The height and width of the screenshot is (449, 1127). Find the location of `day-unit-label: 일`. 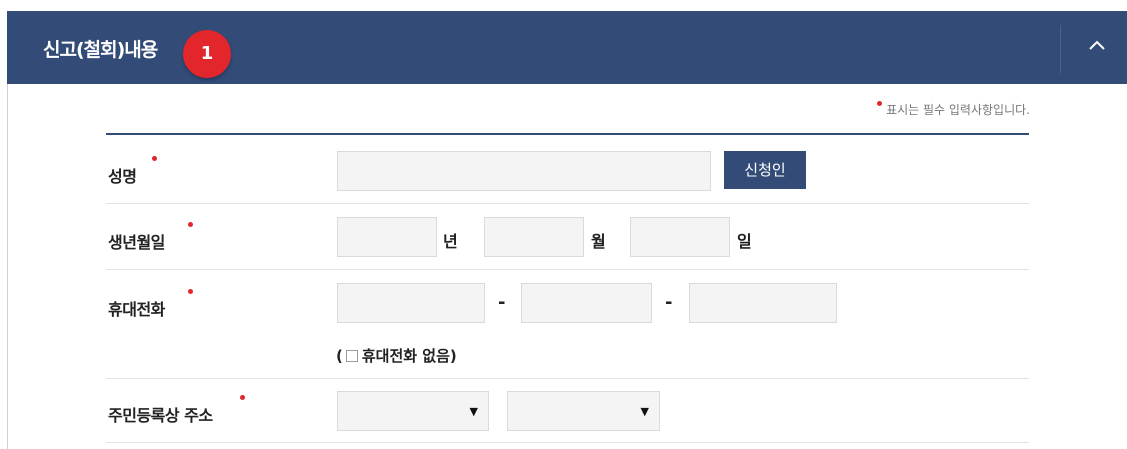

day-unit-label: 일 is located at coordinates (744, 241).